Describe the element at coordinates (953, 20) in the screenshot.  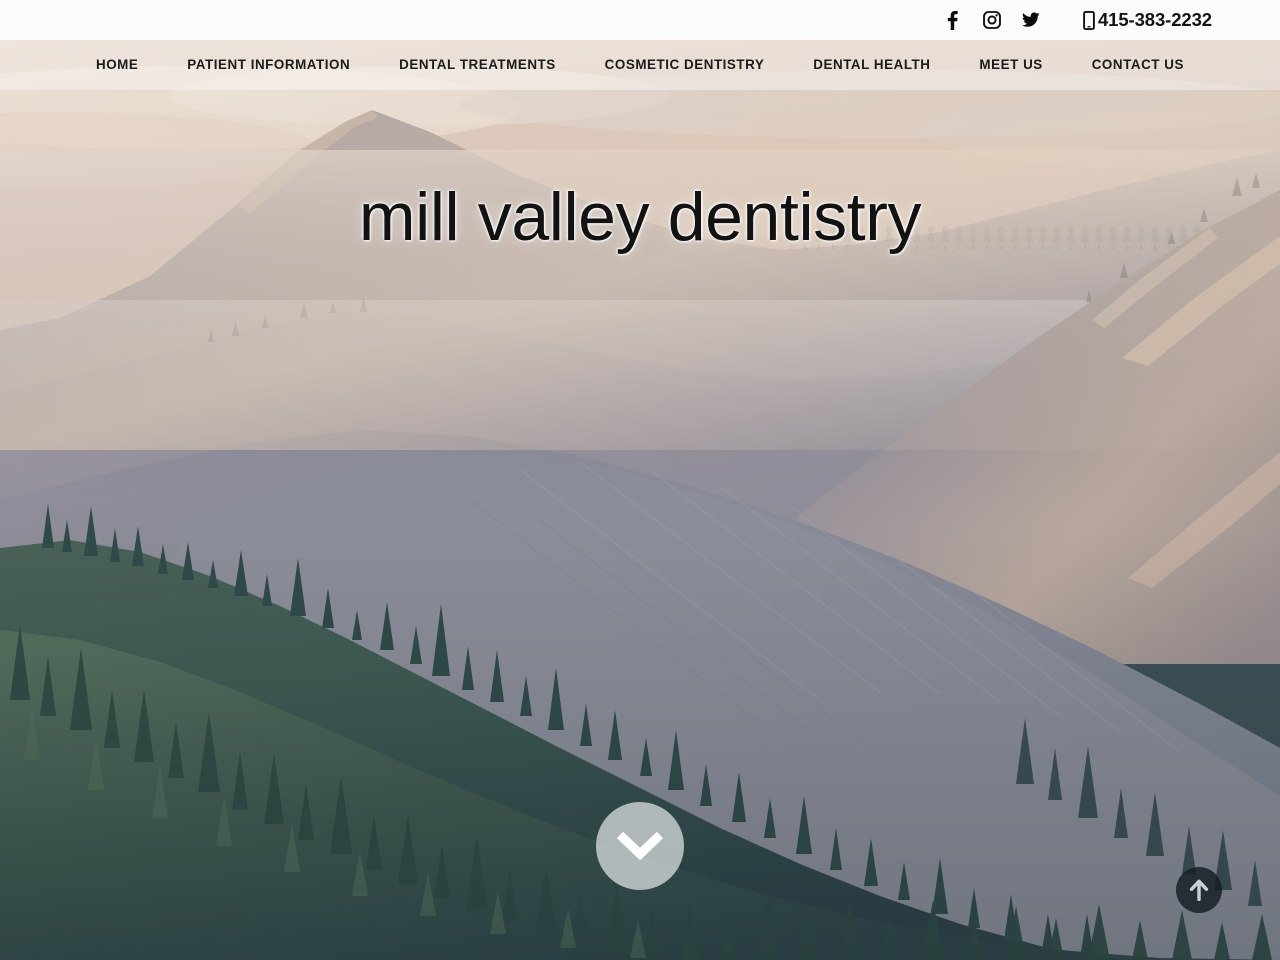
I see `facebook-icon` at that location.